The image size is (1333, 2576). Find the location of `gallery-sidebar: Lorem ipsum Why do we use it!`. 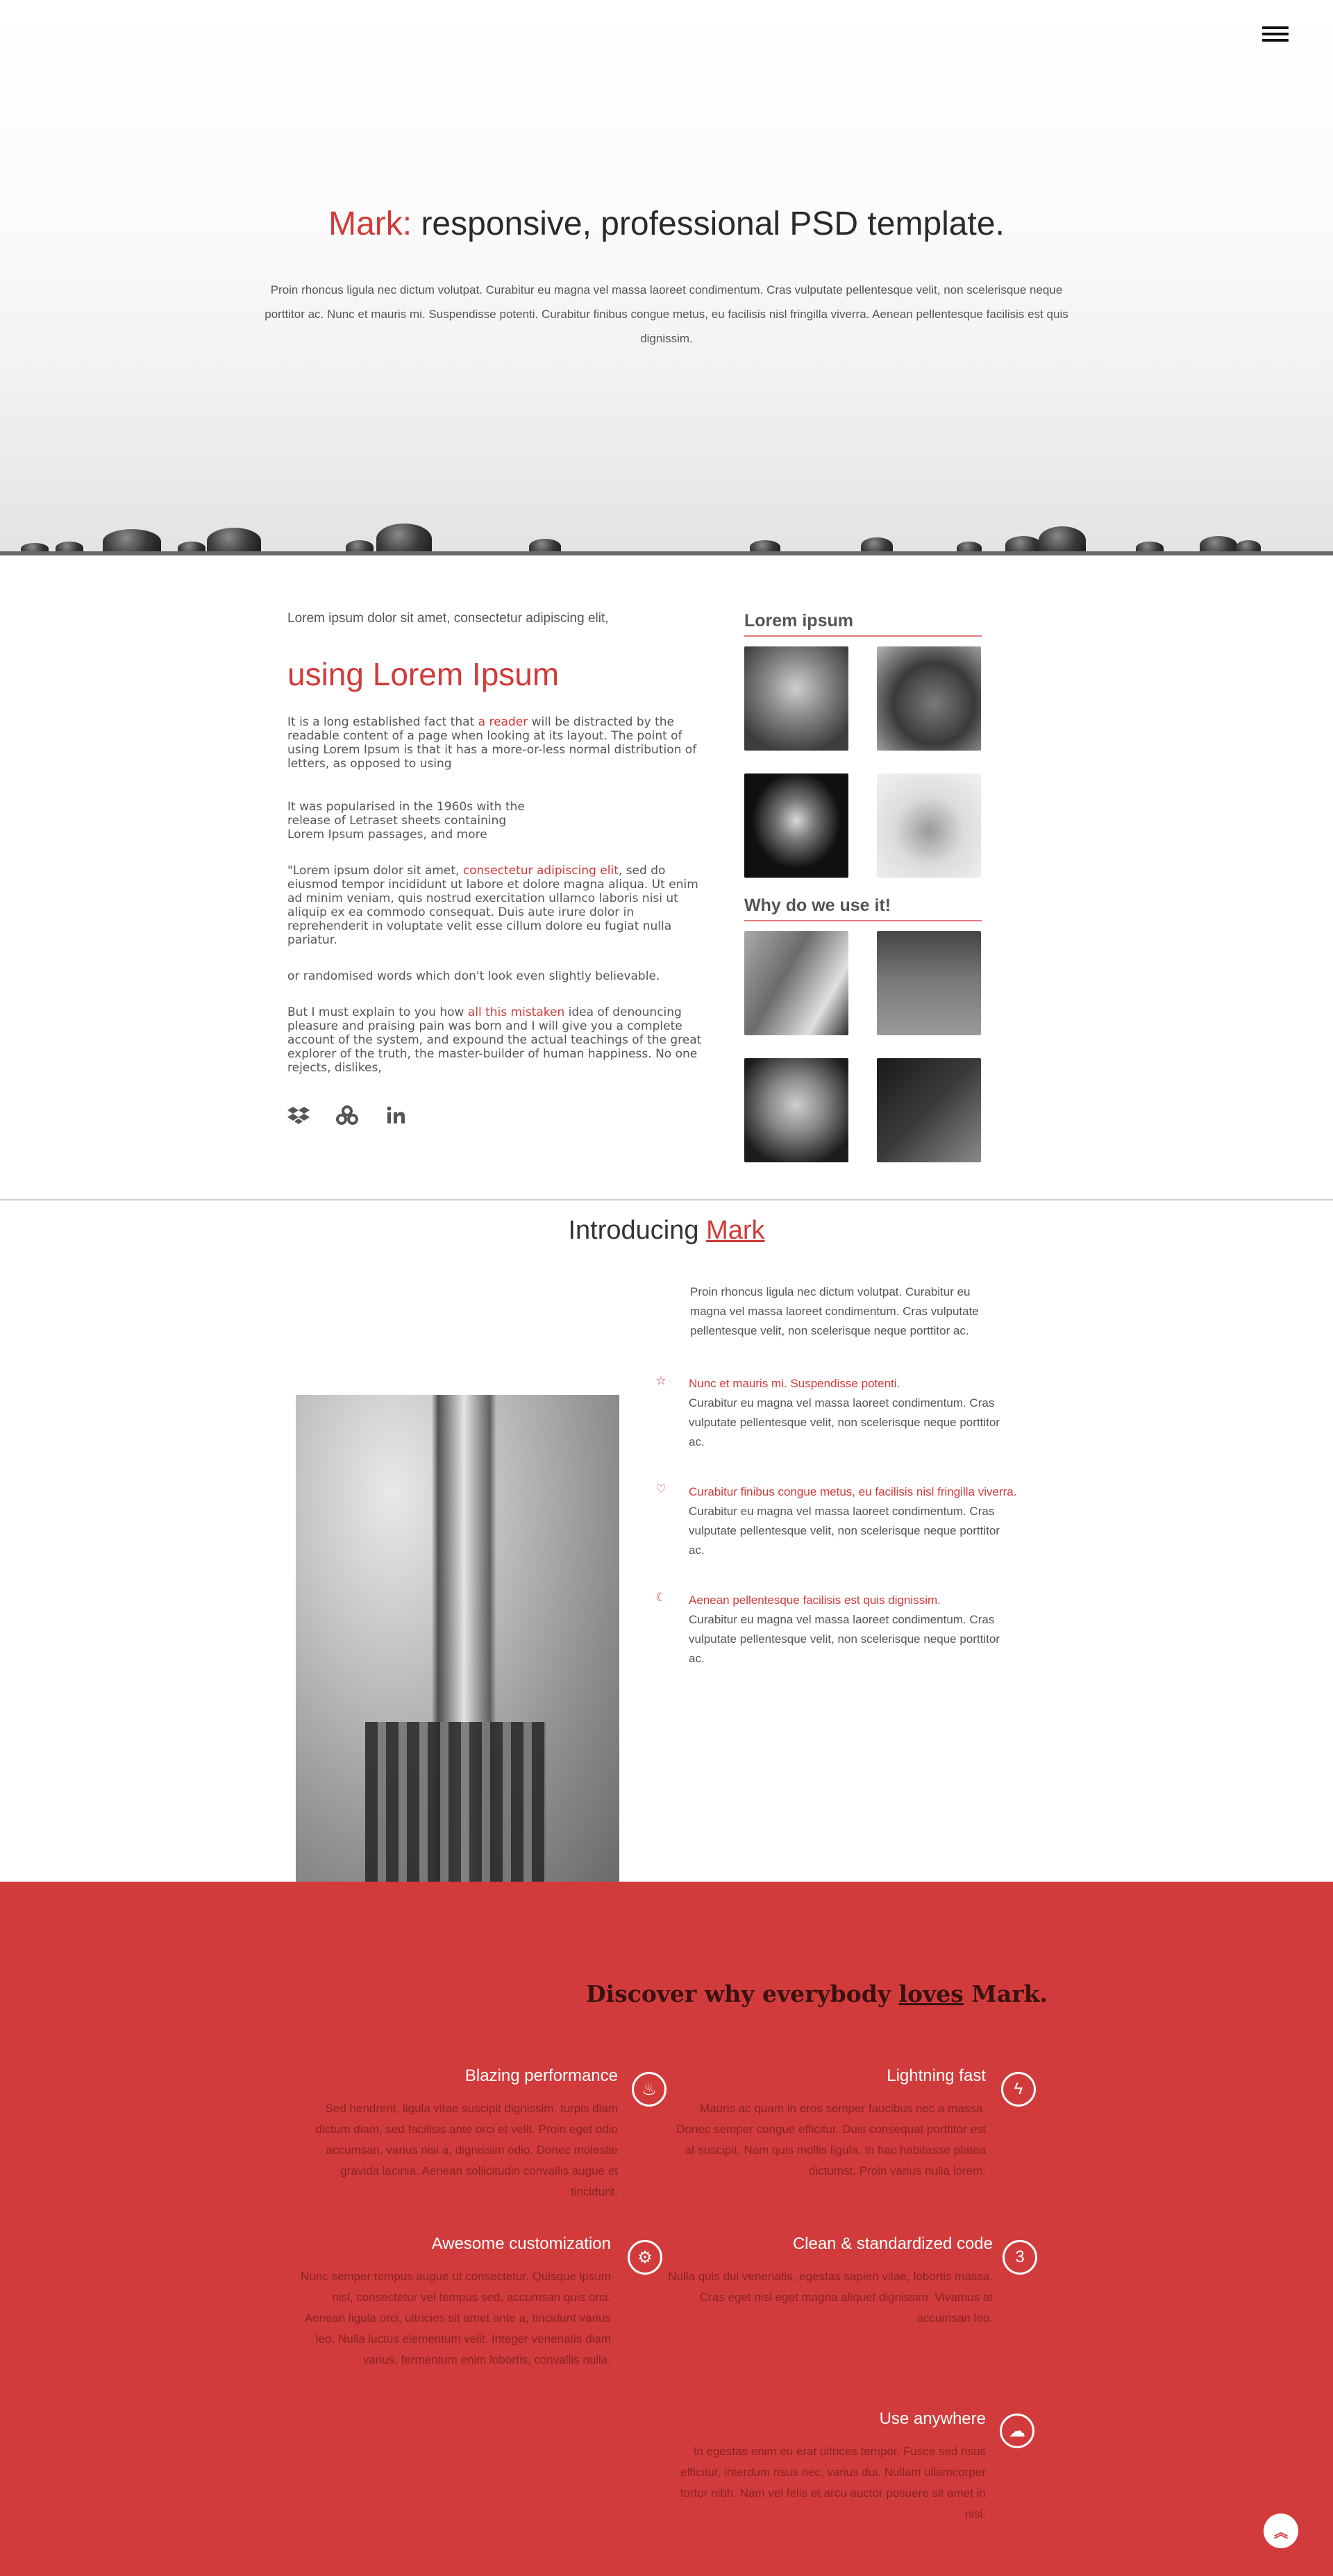

gallery-sidebar: Lorem ipsum Why do we use it! is located at coordinates (863, 886).